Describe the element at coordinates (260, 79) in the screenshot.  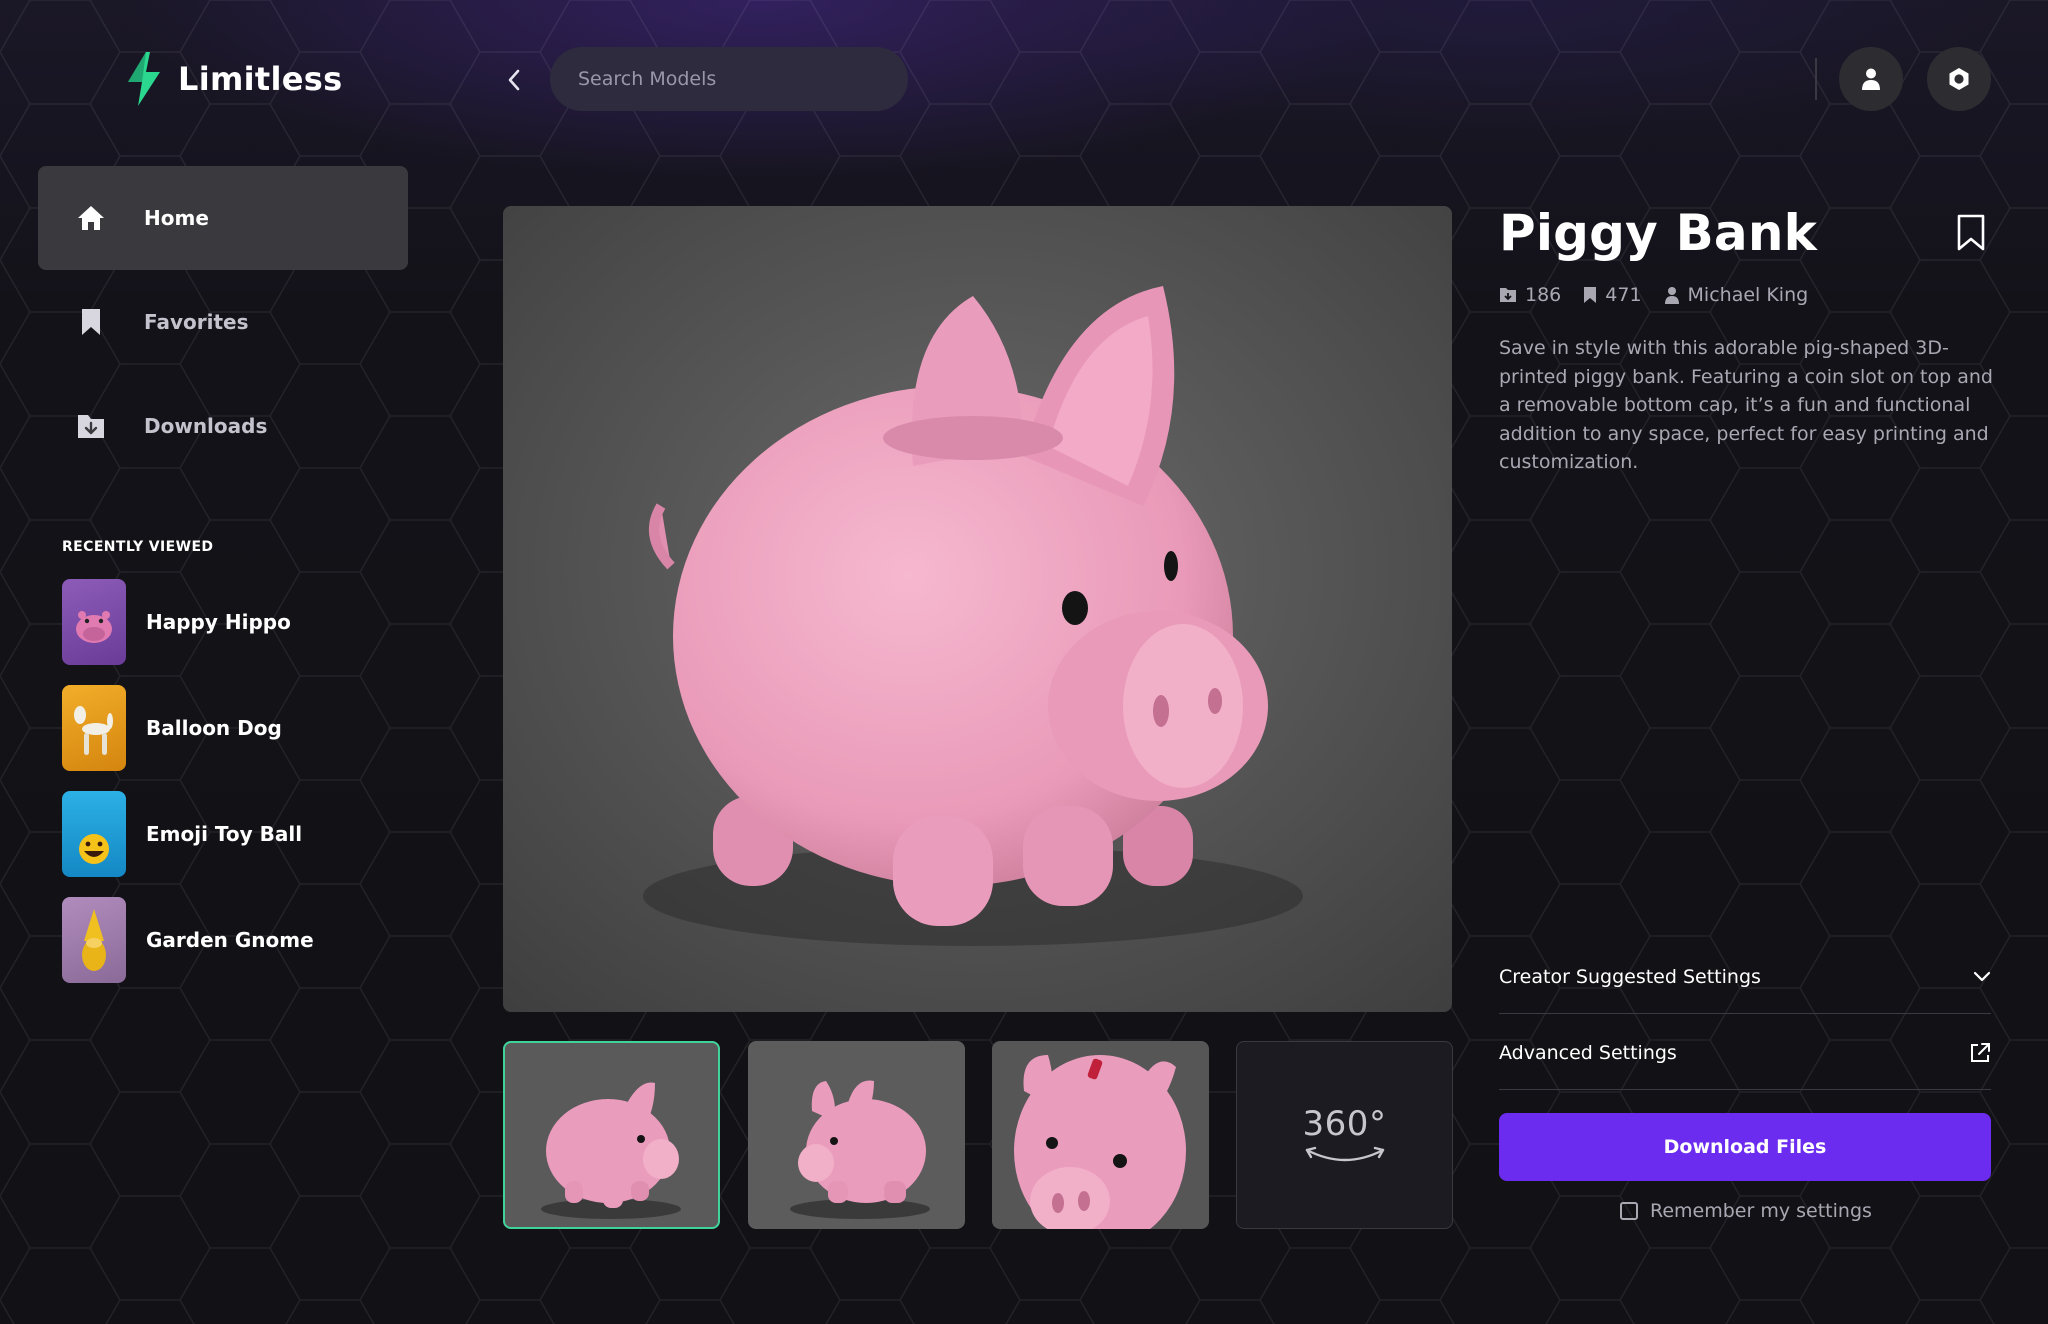
I see `app-name: Limitless` at that location.